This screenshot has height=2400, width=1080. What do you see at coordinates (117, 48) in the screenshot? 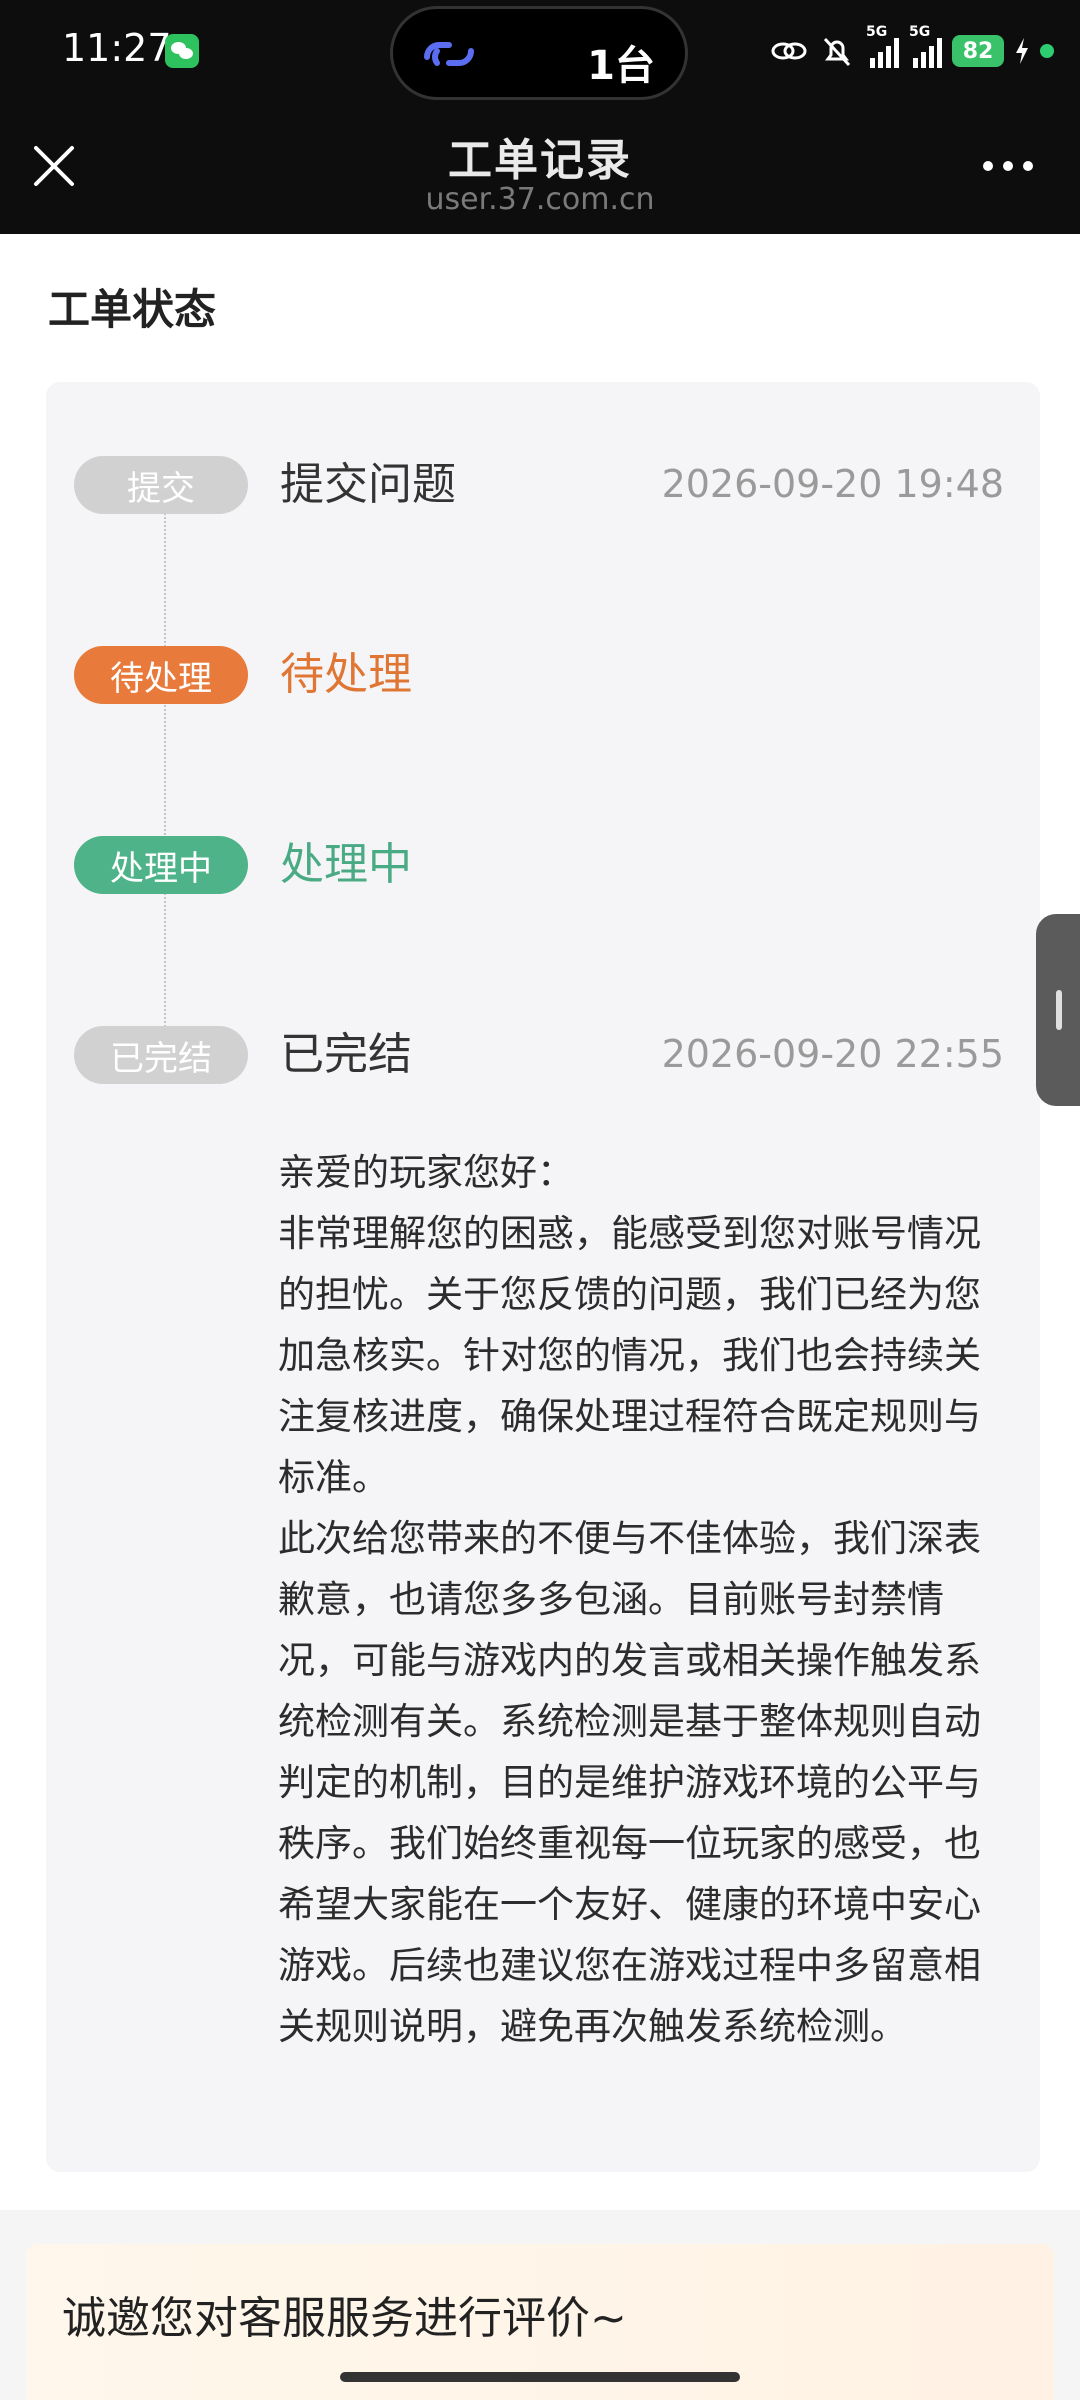
I see `status-time: 11:27` at bounding box center [117, 48].